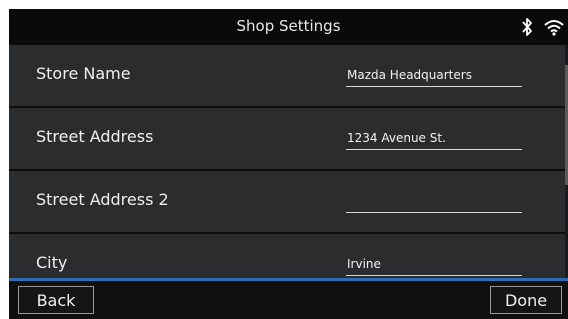 This screenshot has height=319, width=568. I want to click on title-bar: Shop Settings, so click(288, 27).